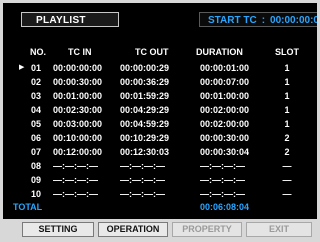 This screenshot has width=320, height=242. I want to click on table-row: 09 —:—:—:— —:—:—:— —:—:—:— —, so click(160, 180).